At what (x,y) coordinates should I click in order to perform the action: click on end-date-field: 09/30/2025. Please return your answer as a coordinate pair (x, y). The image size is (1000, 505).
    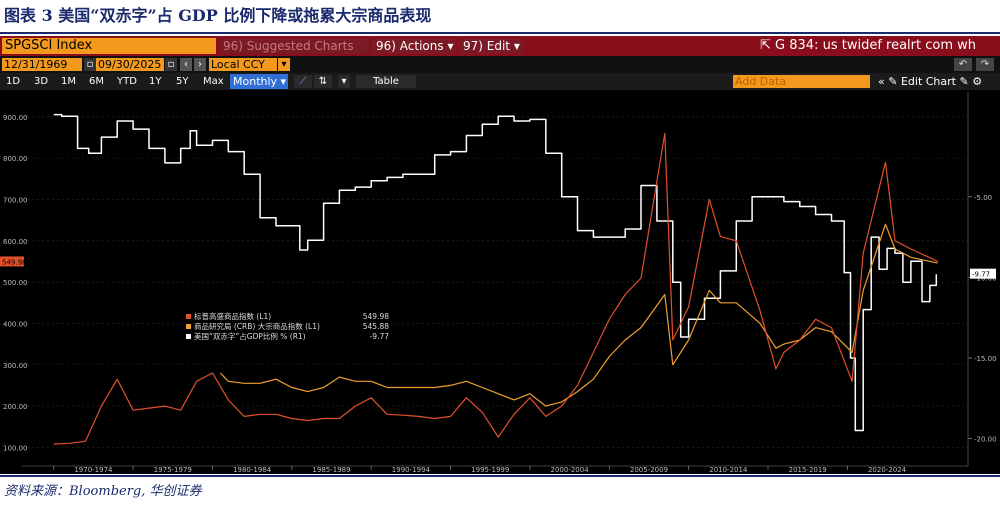
    Looking at the image, I should click on (130, 64).